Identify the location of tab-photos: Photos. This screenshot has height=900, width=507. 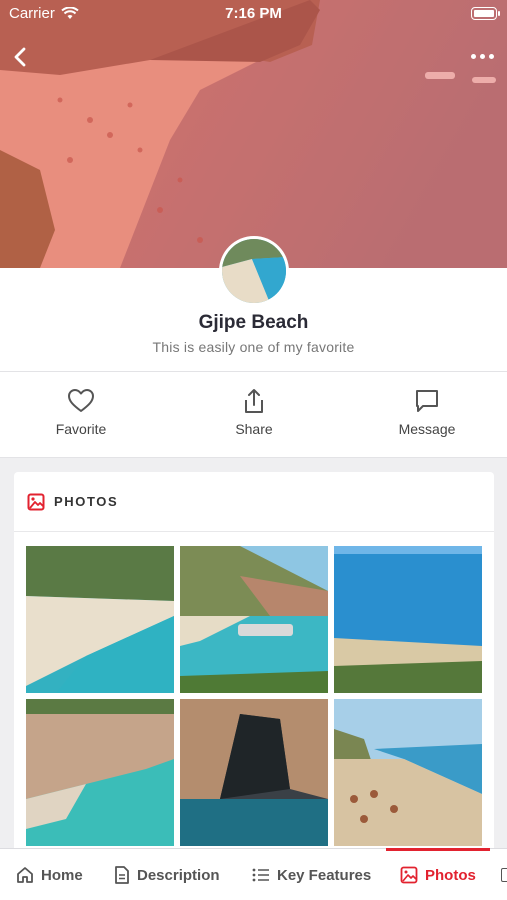
(438, 874).